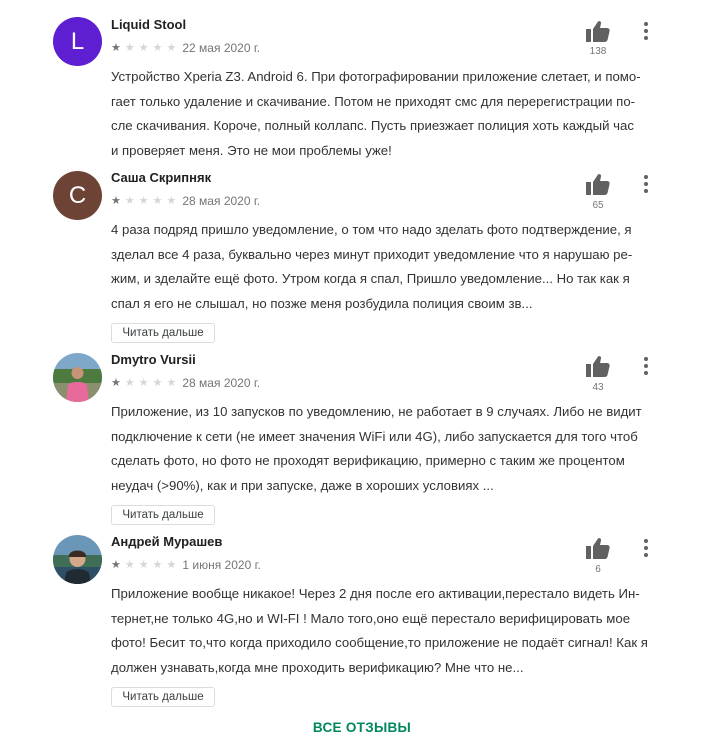 Image resolution: width=724 pixels, height=736 pixels. Describe the element at coordinates (221, 48) in the screenshot. I see `review-date: 22 мая 2020 г.` at that location.